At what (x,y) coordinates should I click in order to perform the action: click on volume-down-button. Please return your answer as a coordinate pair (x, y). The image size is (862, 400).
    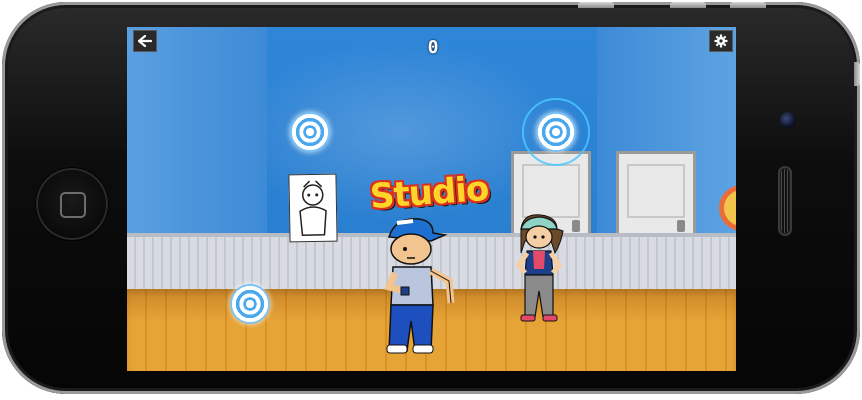
    Looking at the image, I should click on (748, 5).